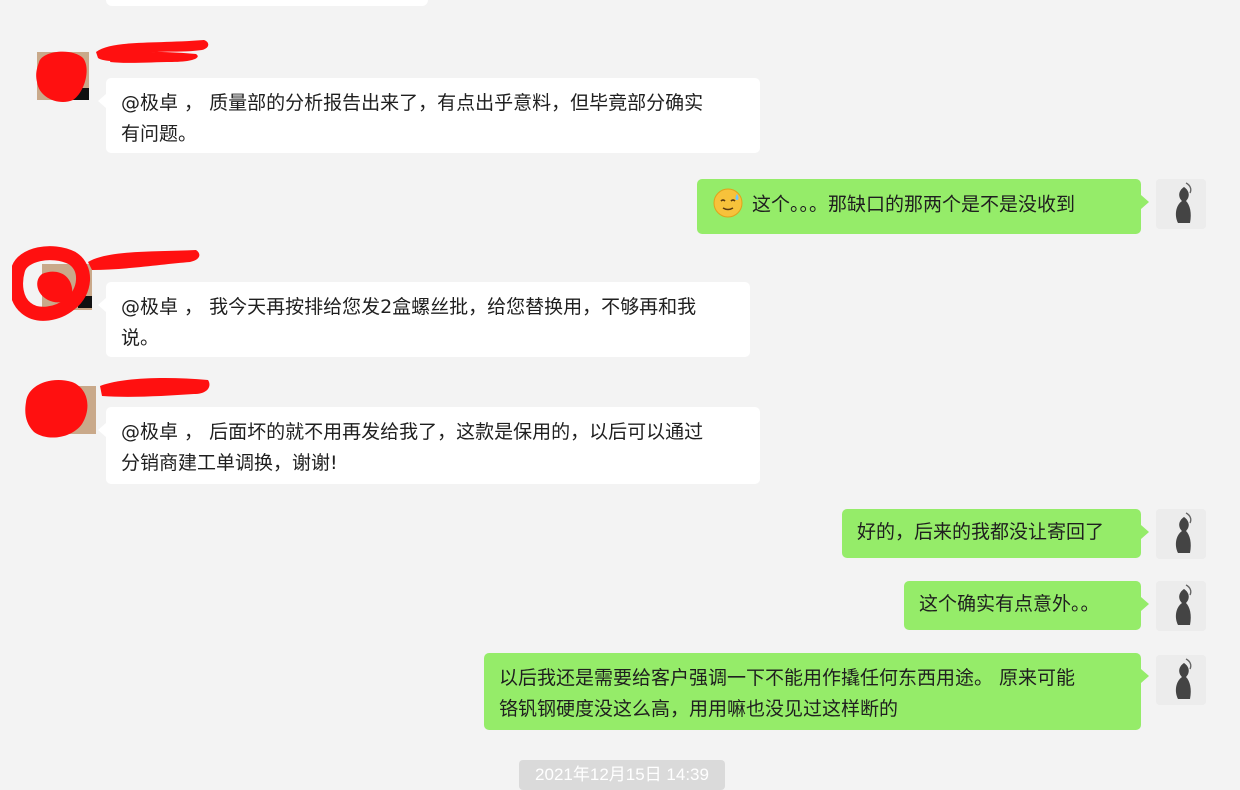 This screenshot has width=1240, height=790. What do you see at coordinates (914, 204) in the screenshot?
I see `message-text: 这个。。。那缺口的那两个是不是没收到` at bounding box center [914, 204].